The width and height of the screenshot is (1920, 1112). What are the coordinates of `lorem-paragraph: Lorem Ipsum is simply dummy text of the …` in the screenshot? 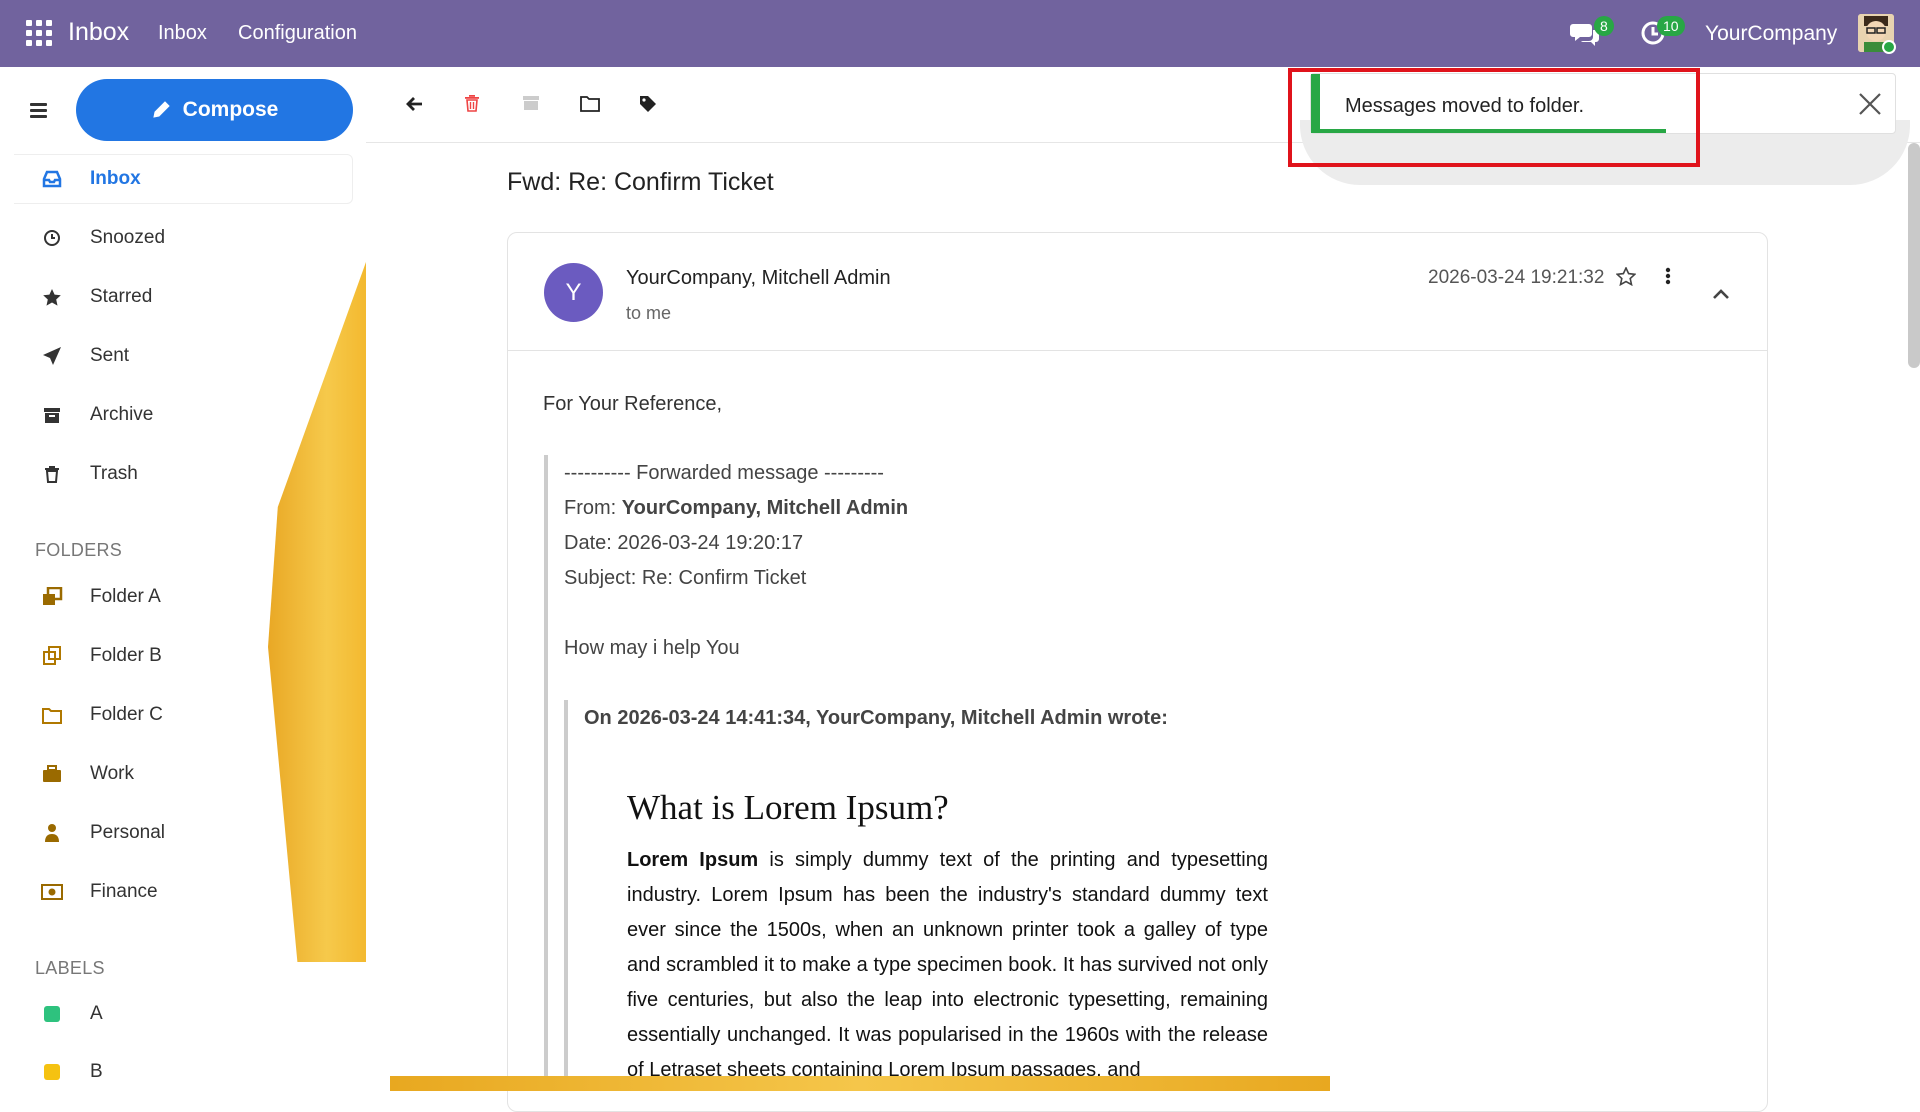 It's located at (947, 965).